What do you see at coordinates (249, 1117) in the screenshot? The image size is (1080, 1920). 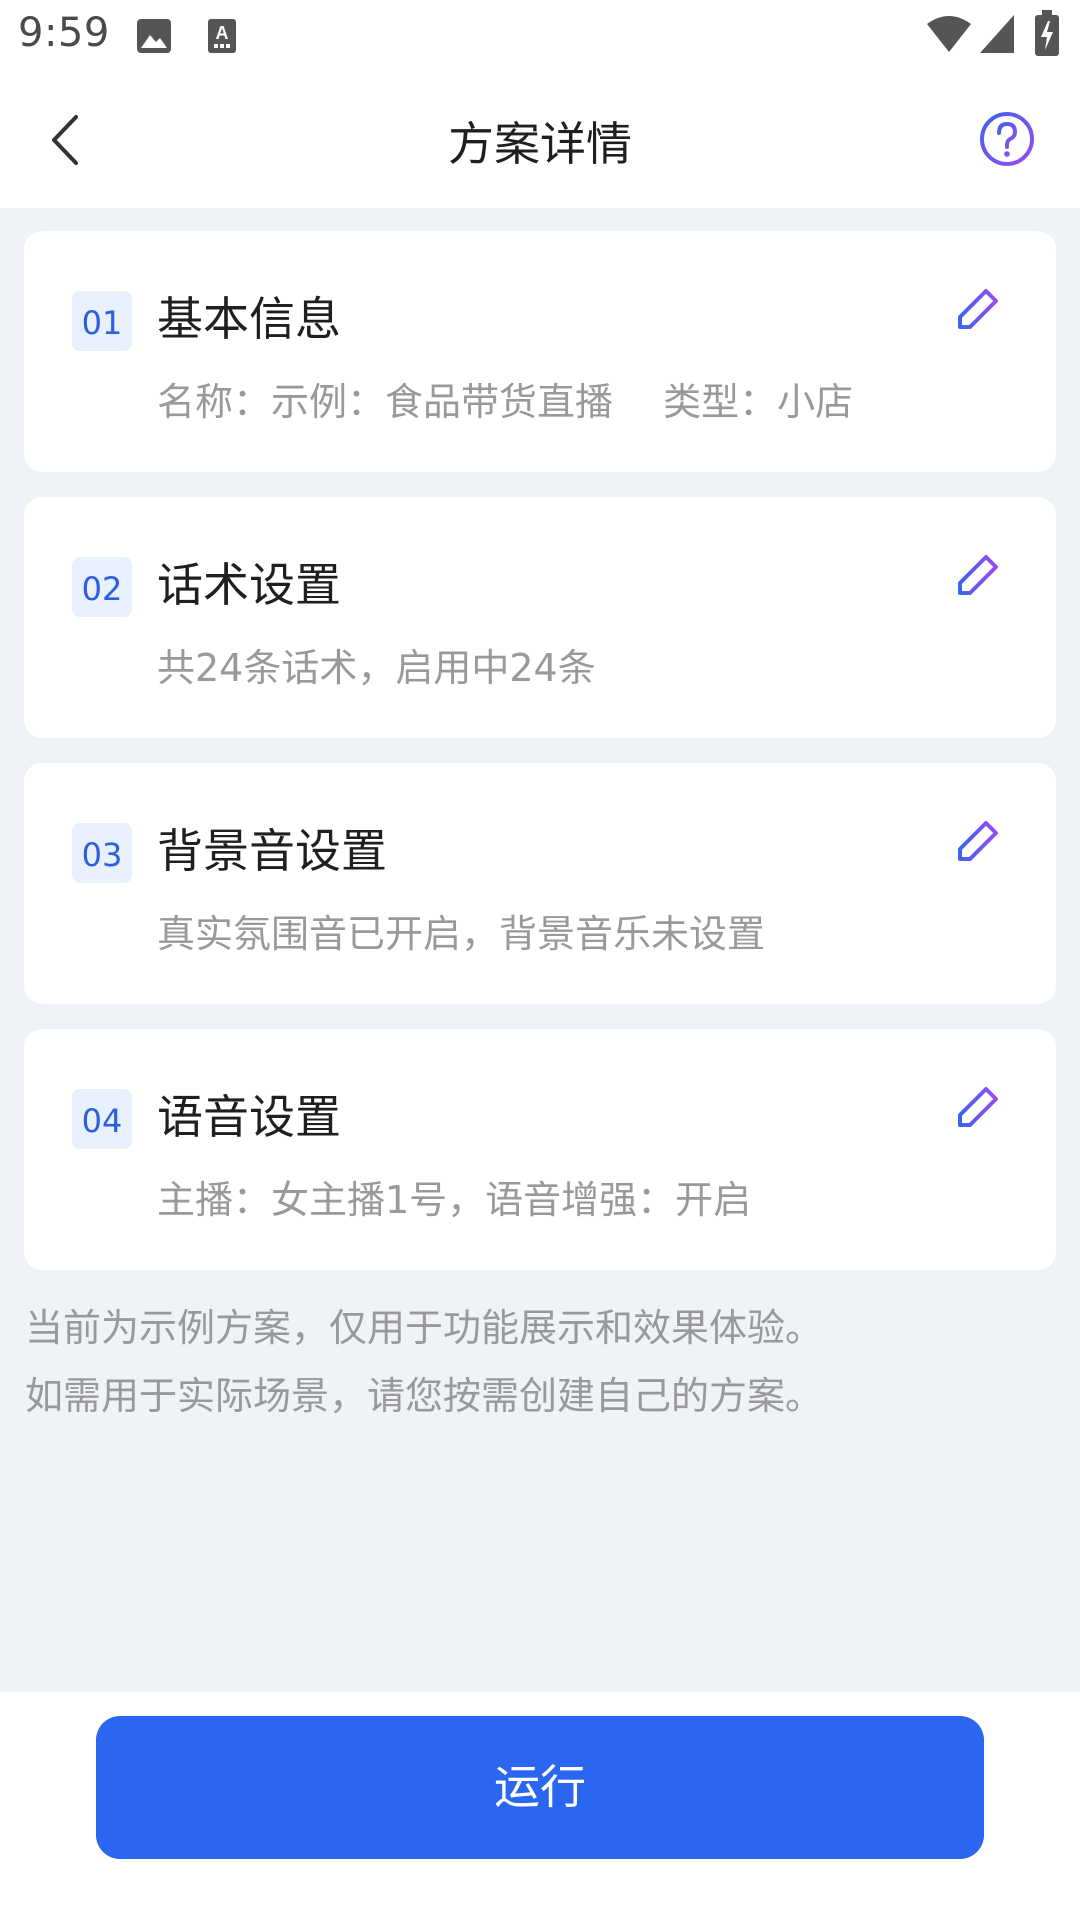 I see `card-title: 语音设置` at bounding box center [249, 1117].